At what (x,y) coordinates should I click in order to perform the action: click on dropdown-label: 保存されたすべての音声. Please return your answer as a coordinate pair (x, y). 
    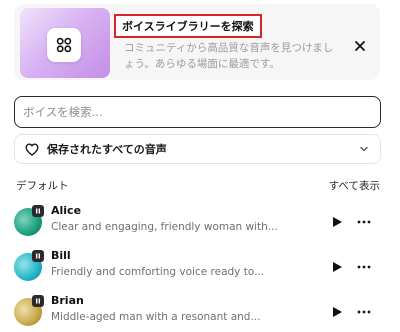
    Looking at the image, I should click on (107, 149).